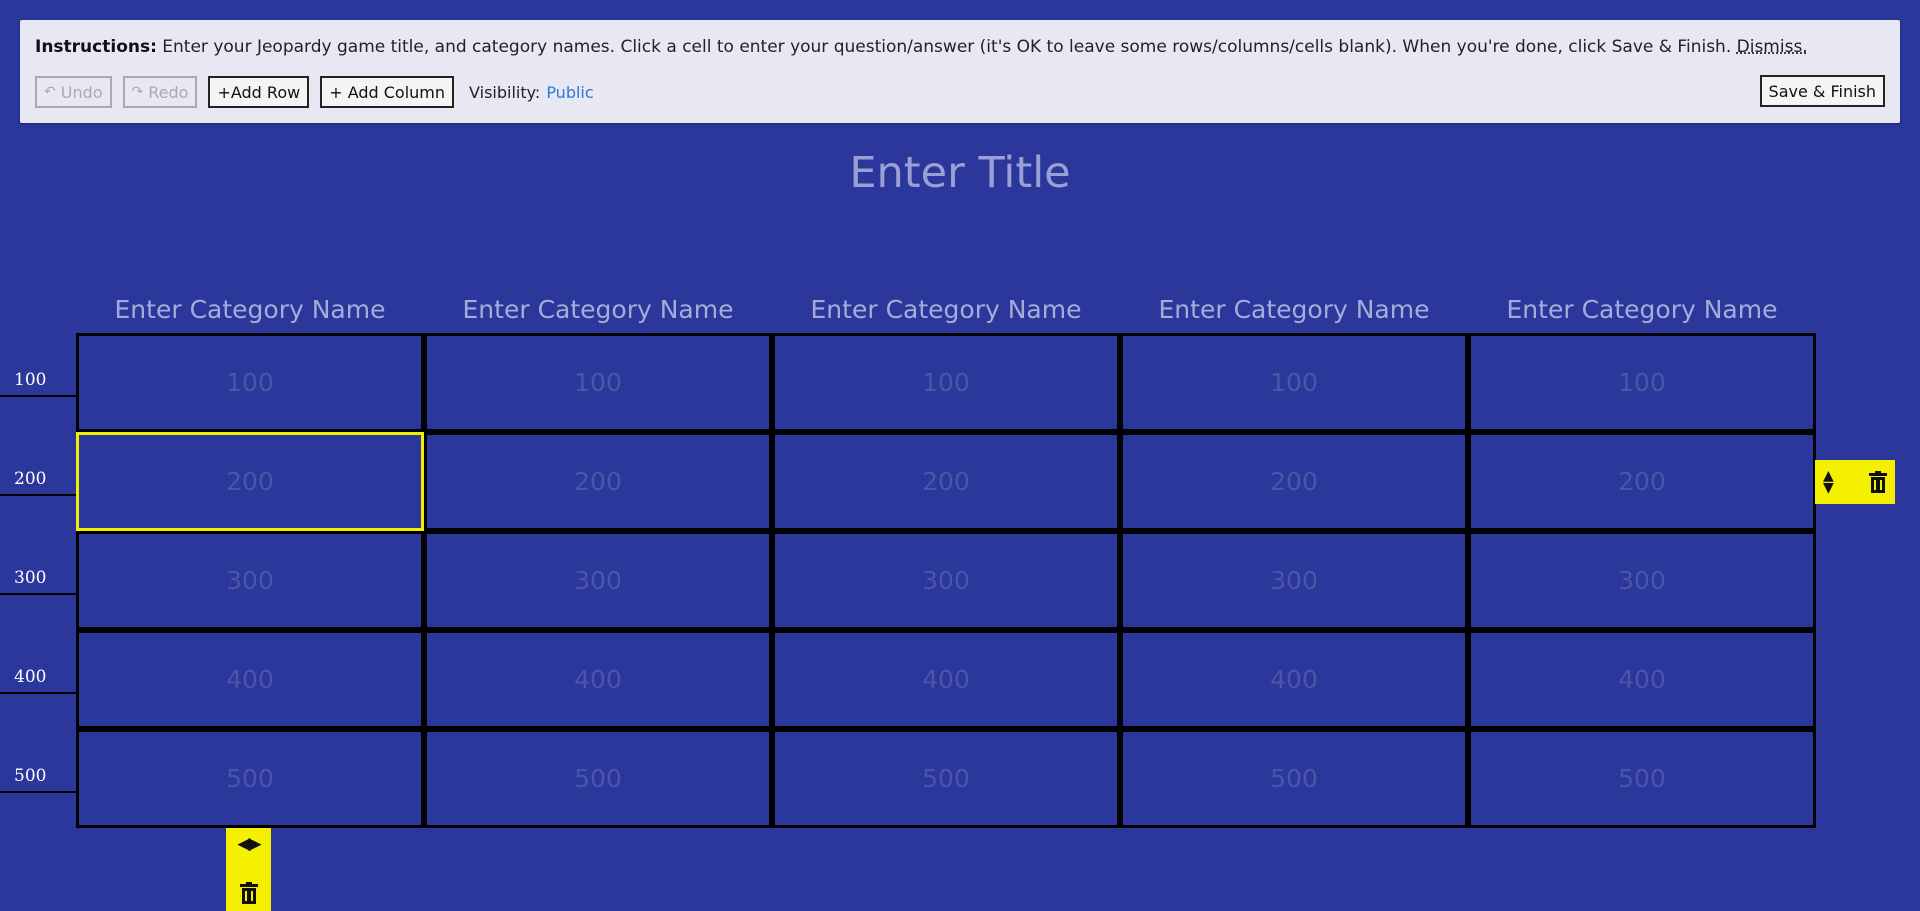 The width and height of the screenshot is (1920, 911). Describe the element at coordinates (249, 844) in the screenshot. I see `move-column-icon: ◀▶` at that location.